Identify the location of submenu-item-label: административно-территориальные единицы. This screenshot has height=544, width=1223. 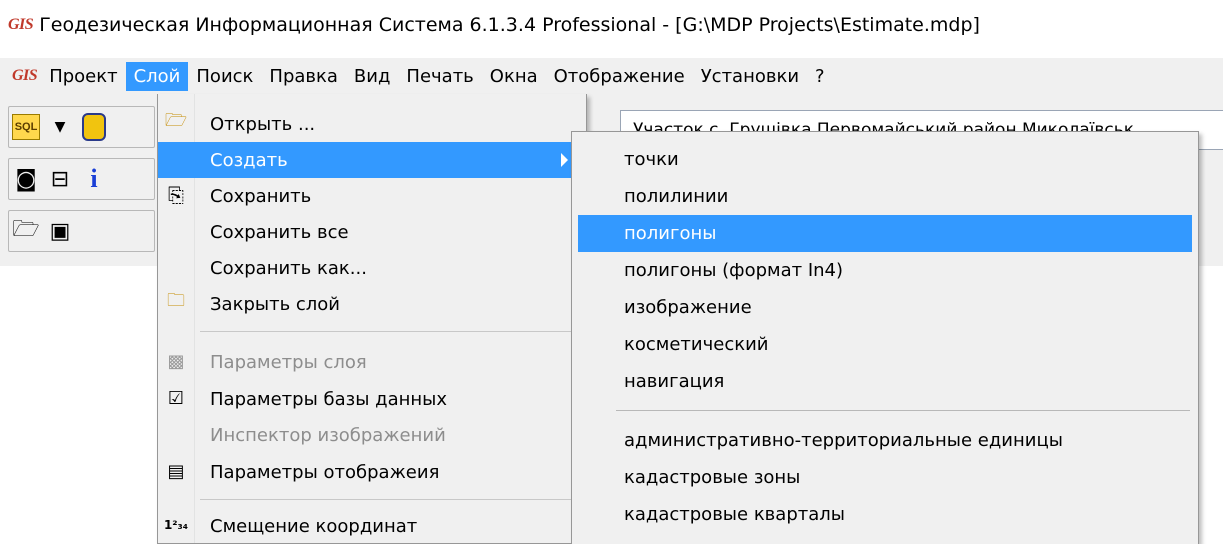
(843, 440).